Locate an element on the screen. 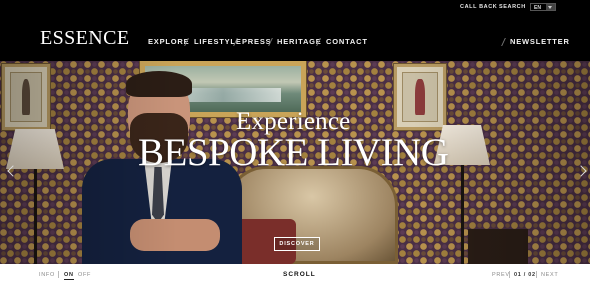 The image size is (590, 284). nav-press: PRESS is located at coordinates (256, 41).